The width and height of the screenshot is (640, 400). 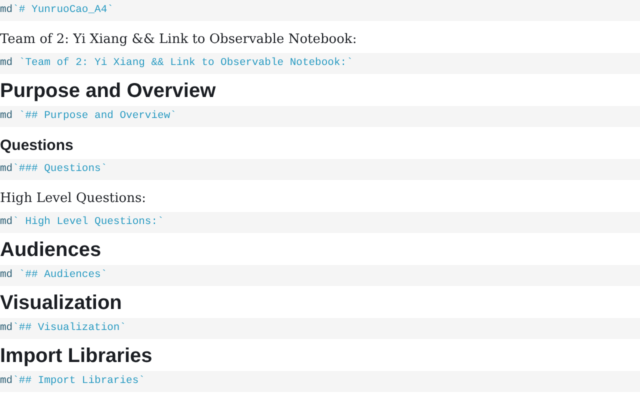 What do you see at coordinates (108, 91) in the screenshot?
I see `section-heading: Purpose and Overview` at bounding box center [108, 91].